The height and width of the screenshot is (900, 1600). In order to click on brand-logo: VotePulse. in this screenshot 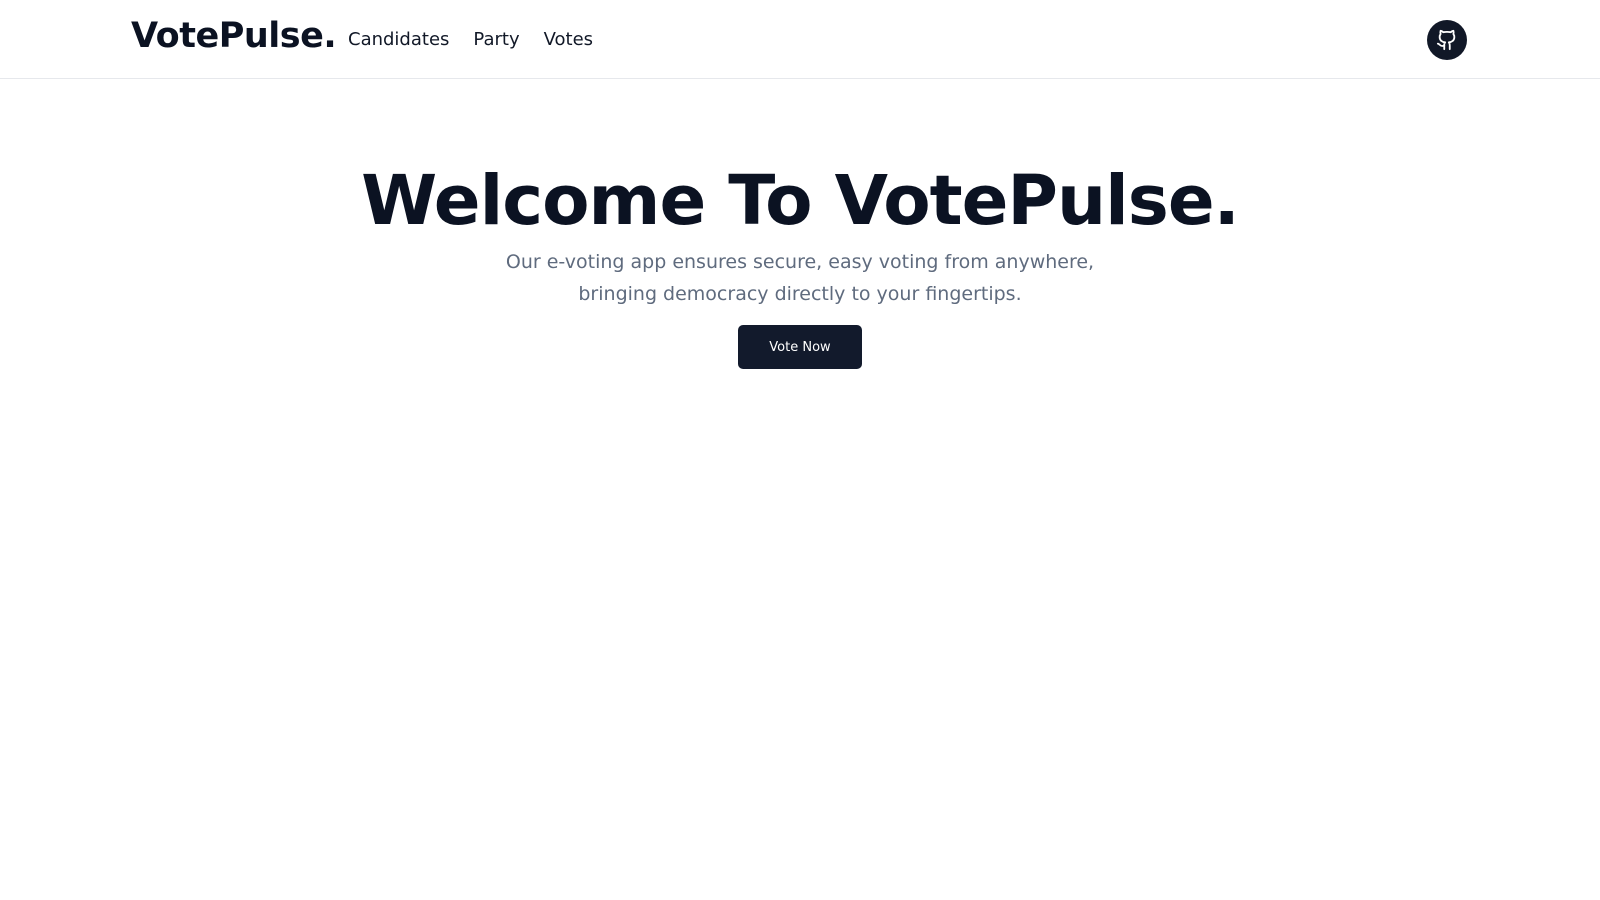, I will do `click(234, 36)`.